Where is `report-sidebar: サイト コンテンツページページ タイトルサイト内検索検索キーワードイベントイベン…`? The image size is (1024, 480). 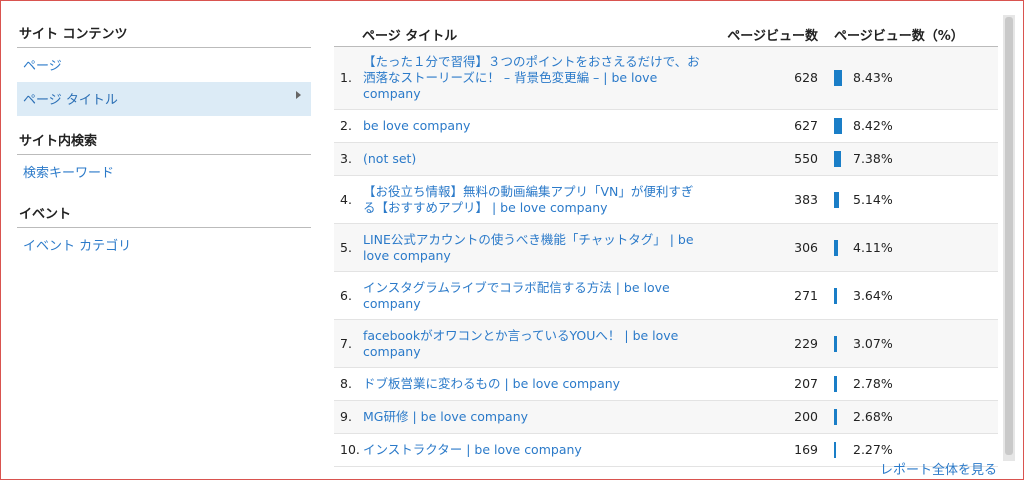
report-sidebar: サイト コンテンツページページ タイトルサイト内検索検索キーワードイベントイベン… is located at coordinates (164, 140).